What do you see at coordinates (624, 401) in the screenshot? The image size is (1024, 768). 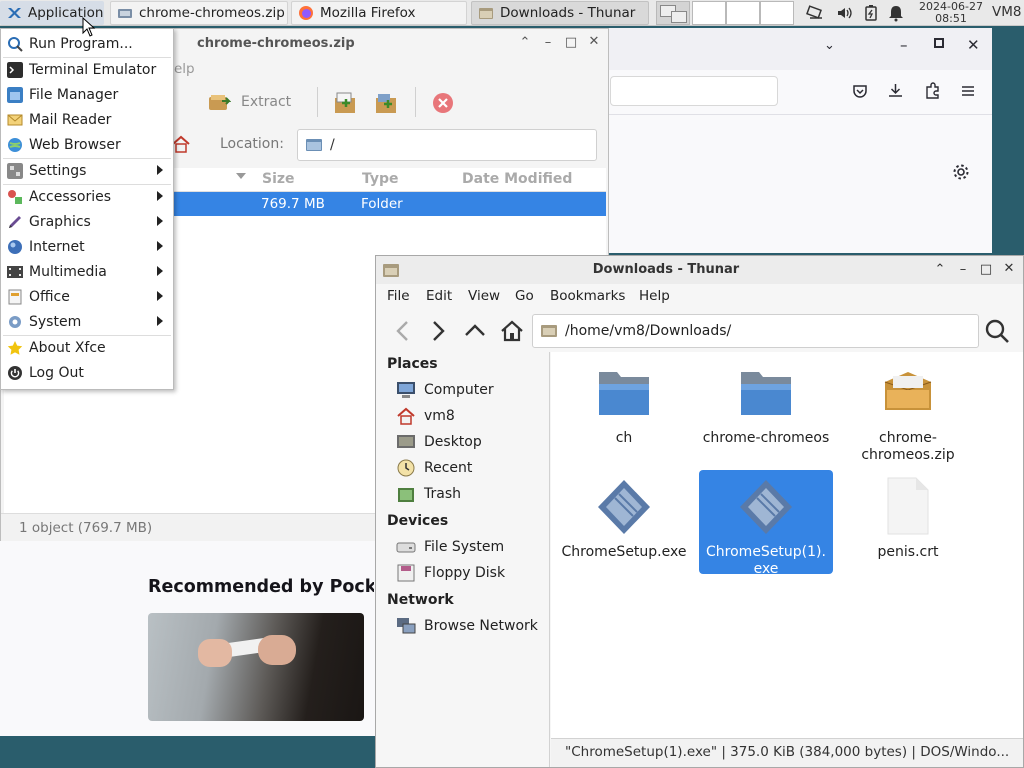 I see `file-item-ch: ch` at bounding box center [624, 401].